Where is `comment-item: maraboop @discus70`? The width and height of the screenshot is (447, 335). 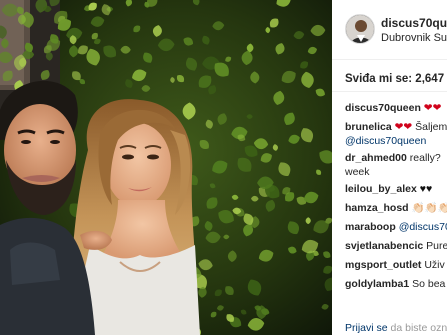 comment-item: maraboop @discus70 is located at coordinates (396, 229).